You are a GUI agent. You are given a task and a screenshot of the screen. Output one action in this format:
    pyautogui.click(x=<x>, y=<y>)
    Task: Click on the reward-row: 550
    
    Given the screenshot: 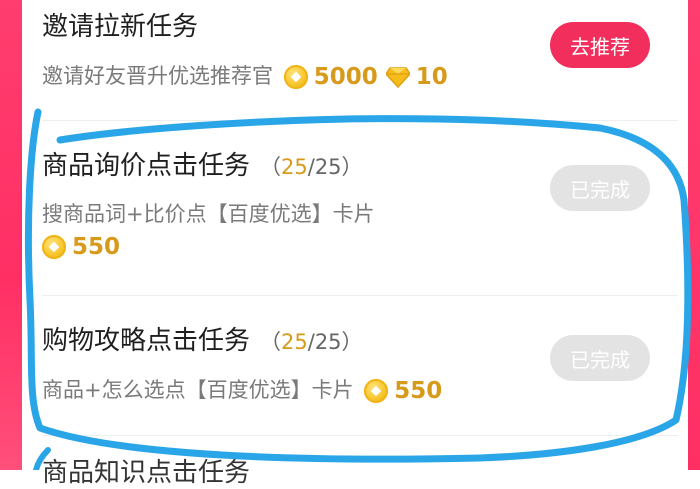 What is the action you would take?
    pyautogui.click(x=81, y=247)
    